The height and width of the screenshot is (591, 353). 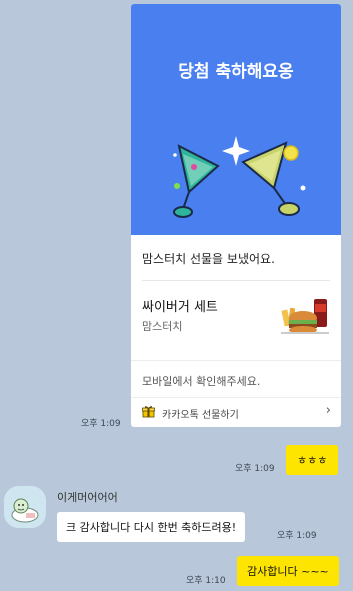 I want to click on cocktail-glasses-illustration, so click(x=239, y=177).